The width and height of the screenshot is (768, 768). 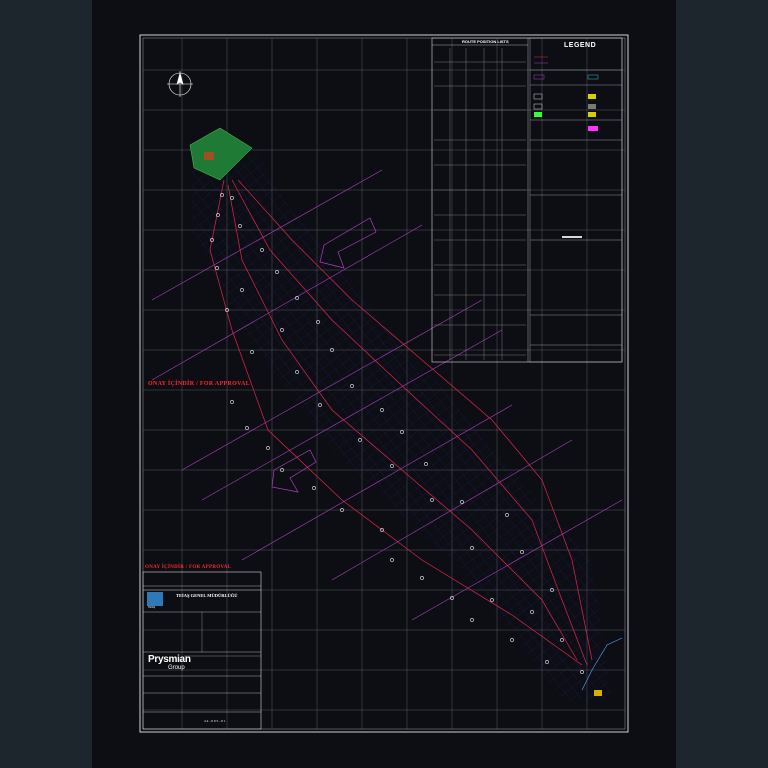 I want to click on north-substation, so click(x=209, y=156).